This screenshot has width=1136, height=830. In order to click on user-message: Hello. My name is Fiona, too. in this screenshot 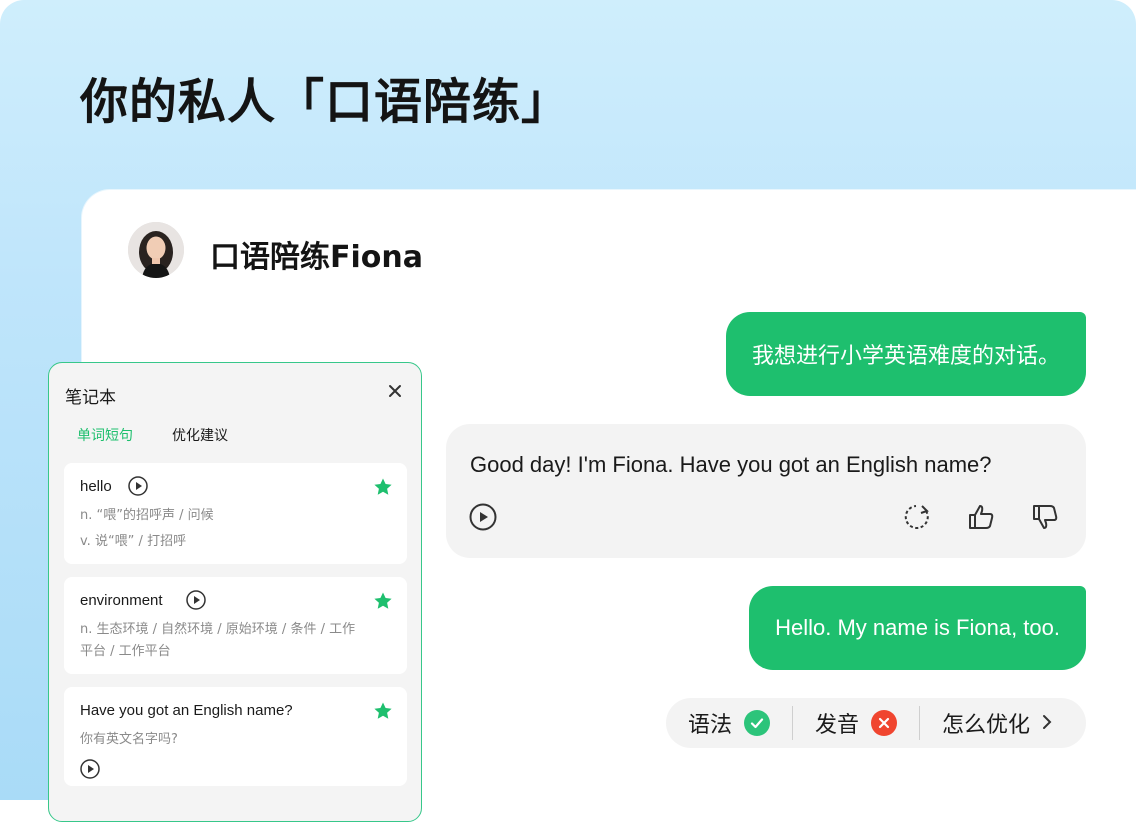, I will do `click(917, 628)`.